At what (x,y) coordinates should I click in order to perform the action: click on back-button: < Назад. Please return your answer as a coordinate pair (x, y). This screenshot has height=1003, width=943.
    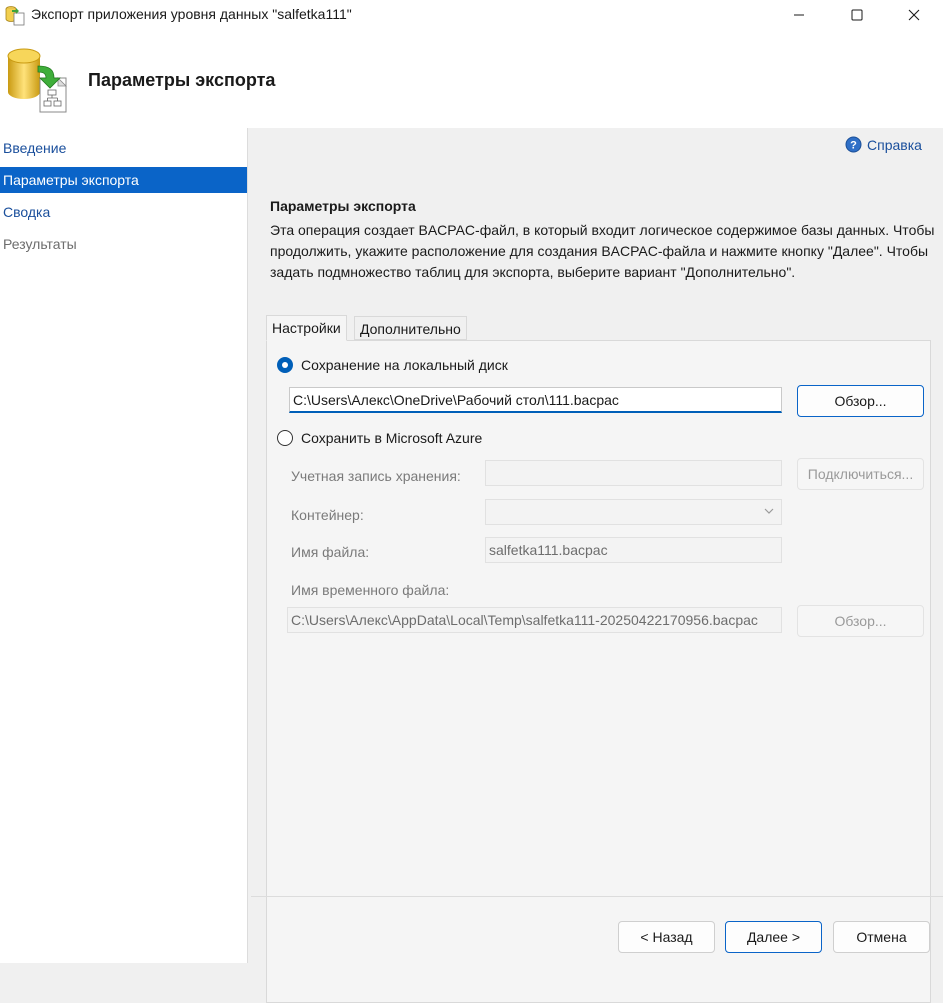
    Looking at the image, I should click on (666, 937).